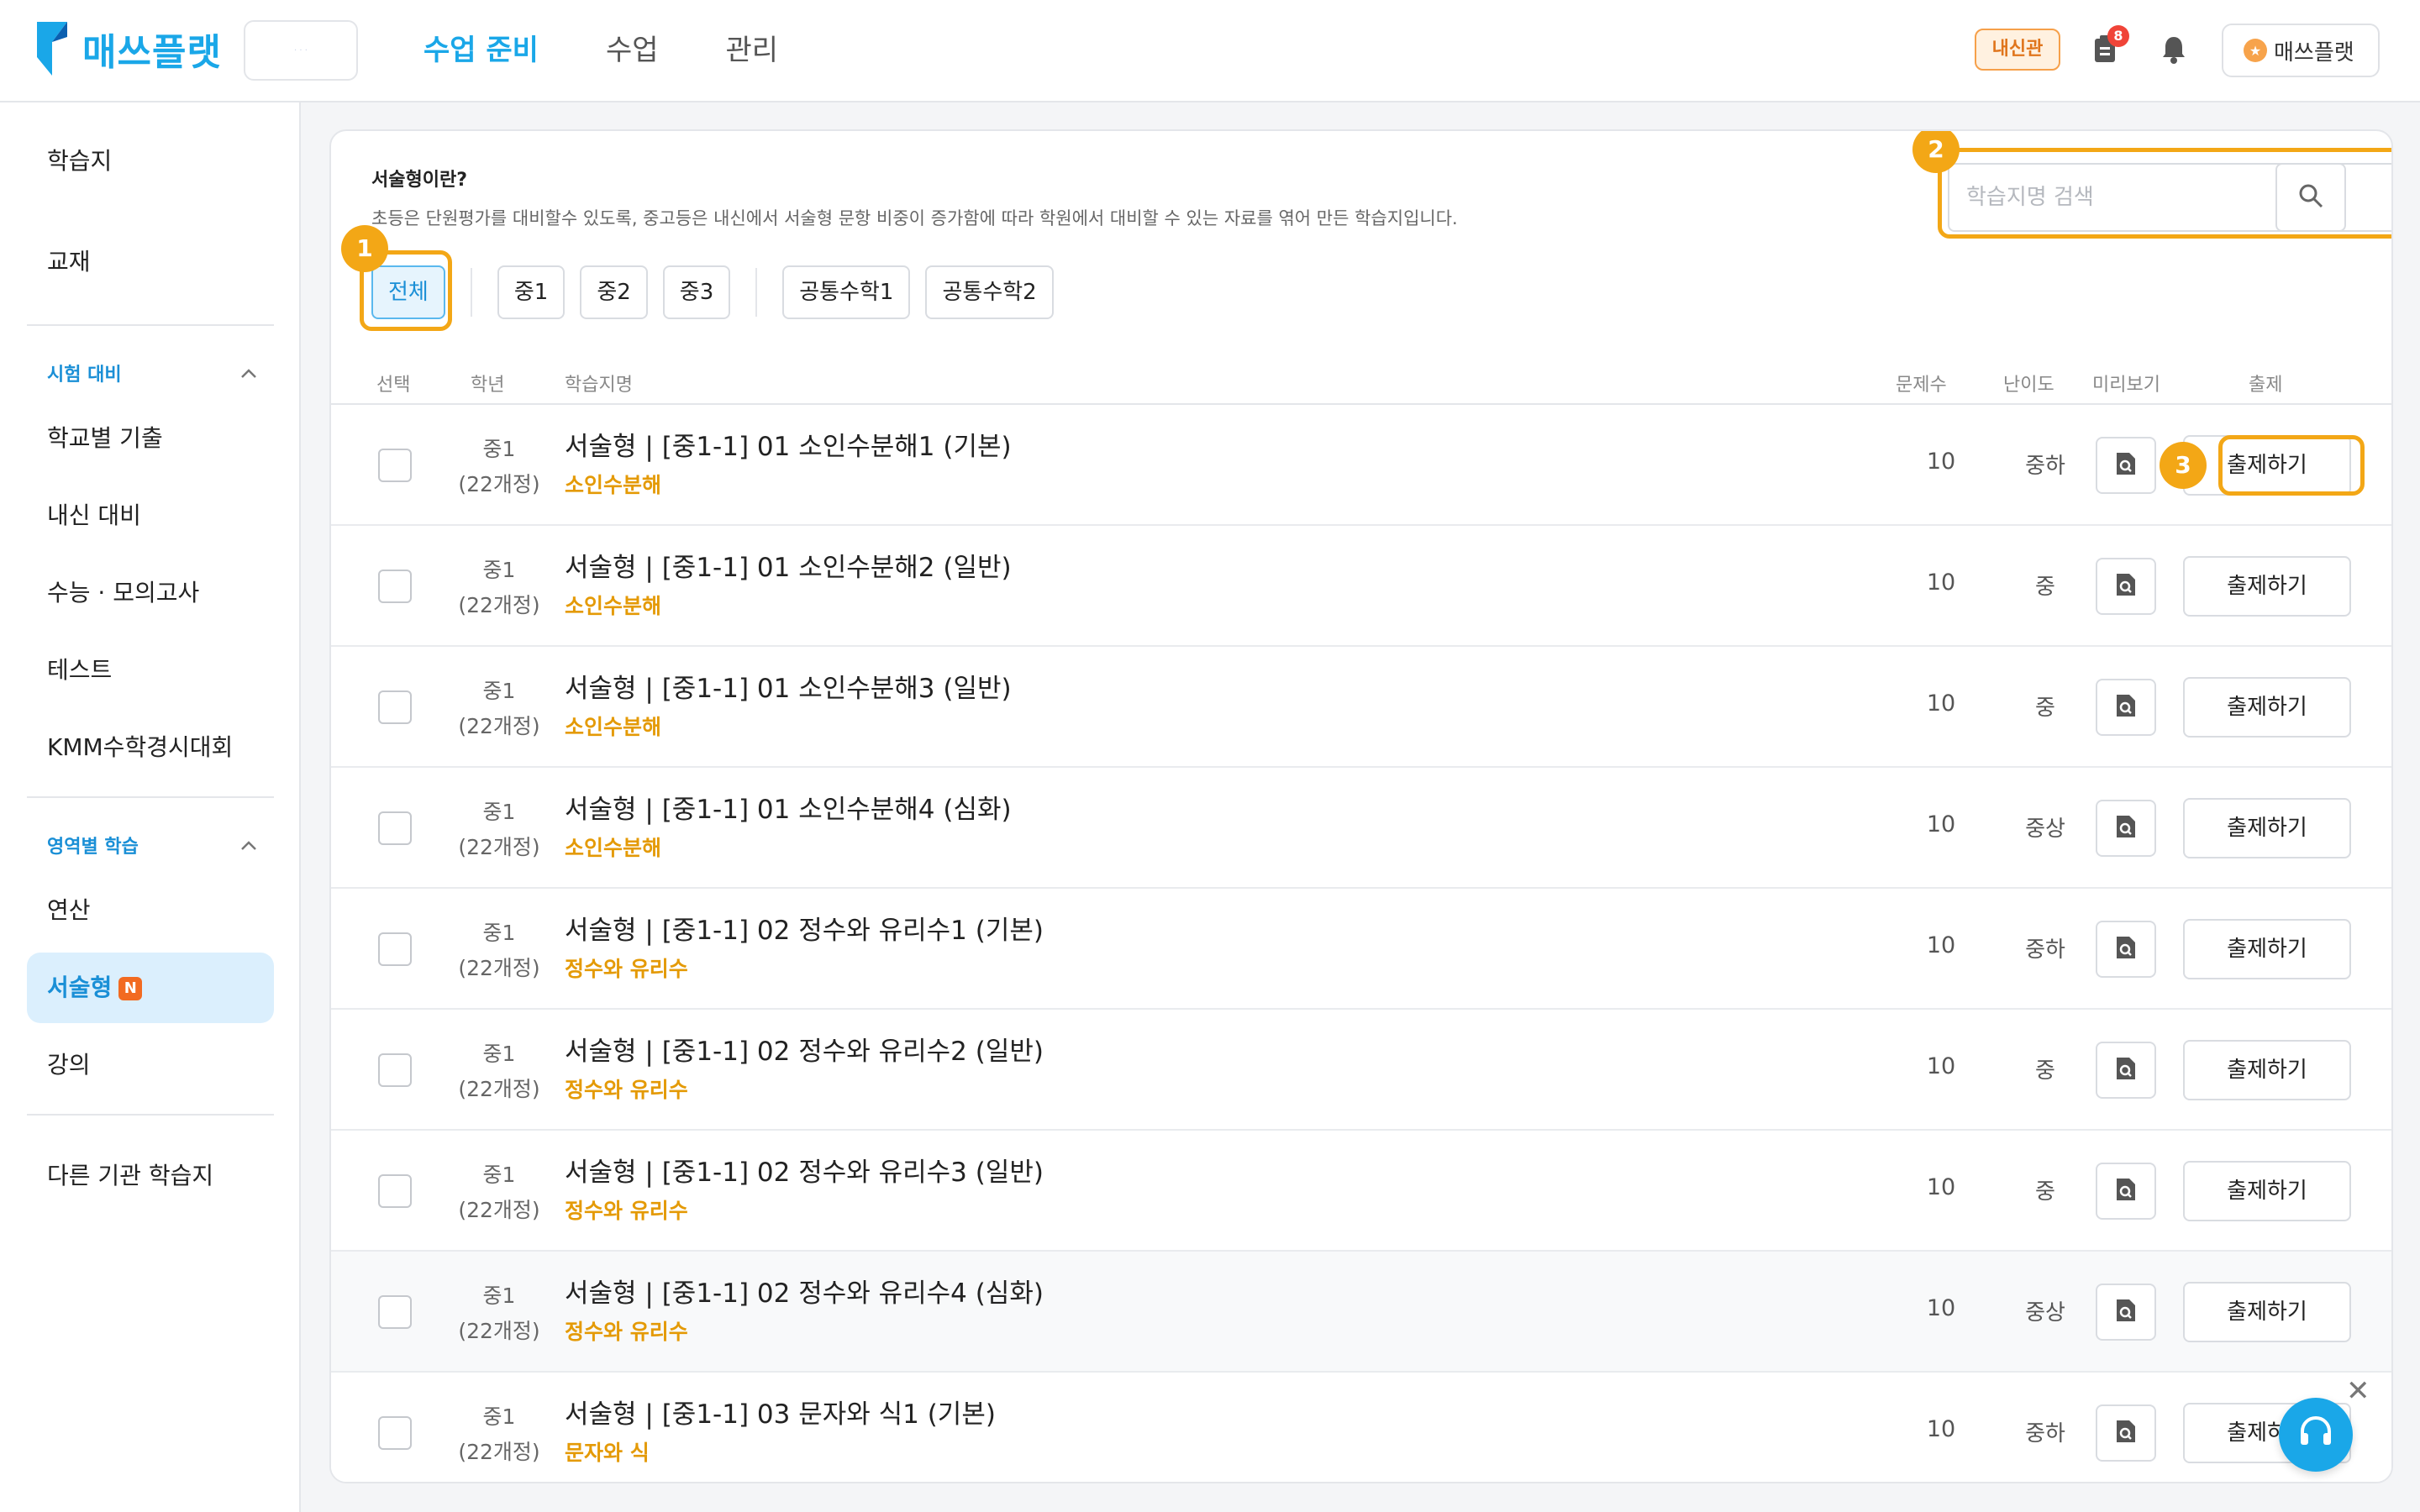 Image resolution: width=2420 pixels, height=1512 pixels. I want to click on col-preview: 미리보기, so click(2126, 385).